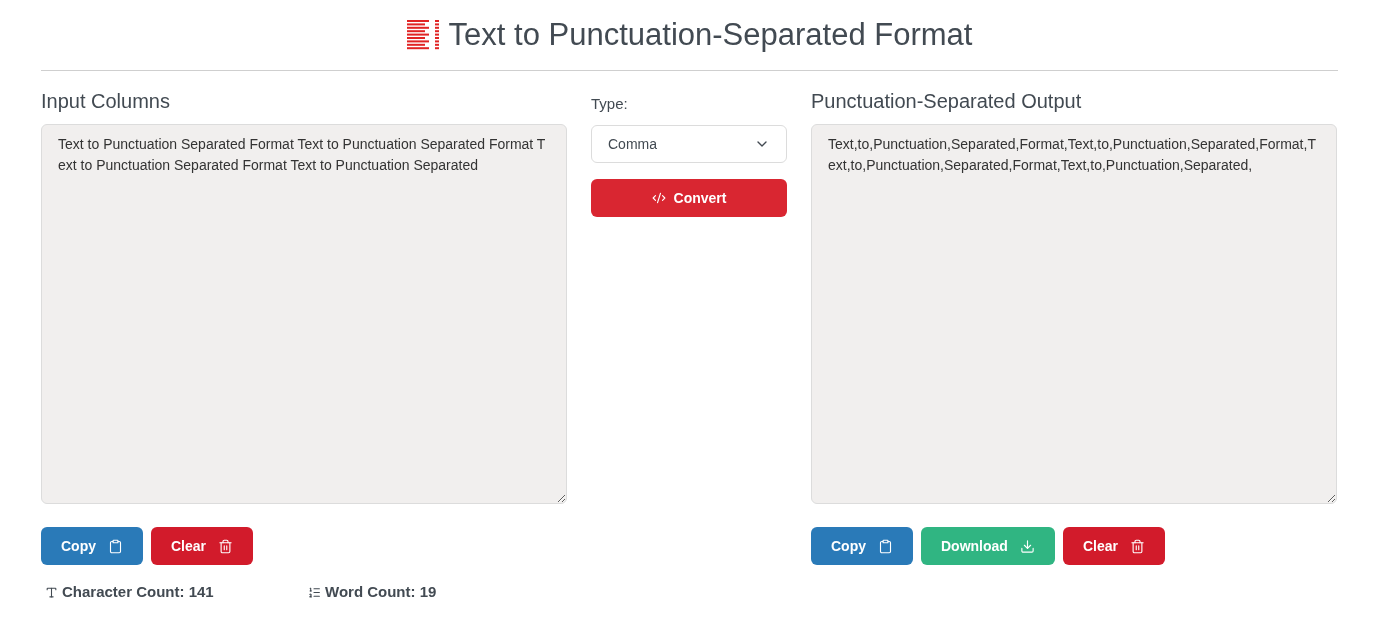  Describe the element at coordinates (689, 197) in the screenshot. I see `convert-button: Convert` at that location.